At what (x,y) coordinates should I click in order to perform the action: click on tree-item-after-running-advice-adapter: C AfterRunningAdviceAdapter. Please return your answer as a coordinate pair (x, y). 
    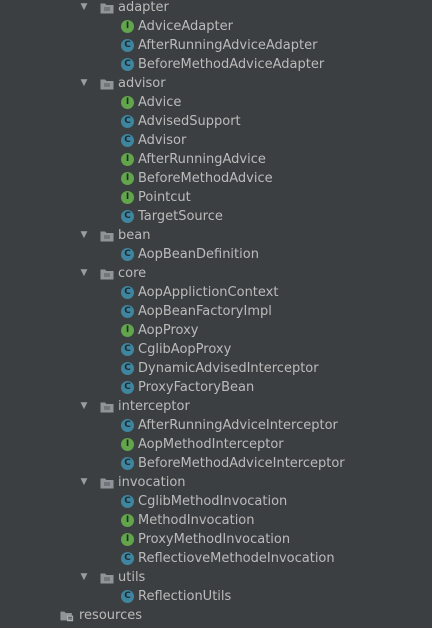
    Looking at the image, I should click on (216, 45).